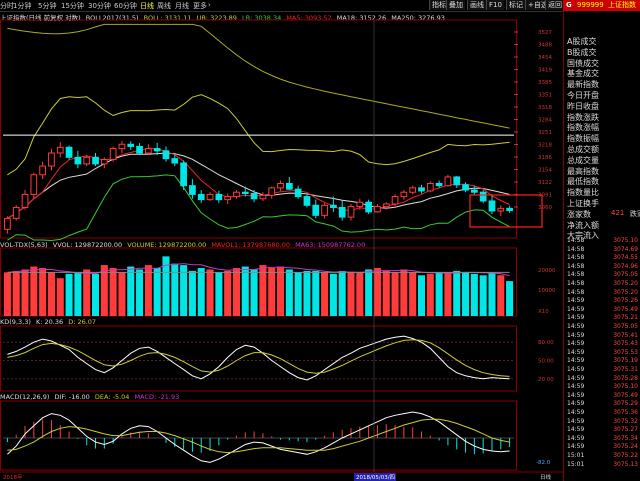 Image resolution: width=640 pixels, height=481 pixels. What do you see at coordinates (582, 52) in the screenshot?
I see `side-menu-item: B股成交` at bounding box center [582, 52].